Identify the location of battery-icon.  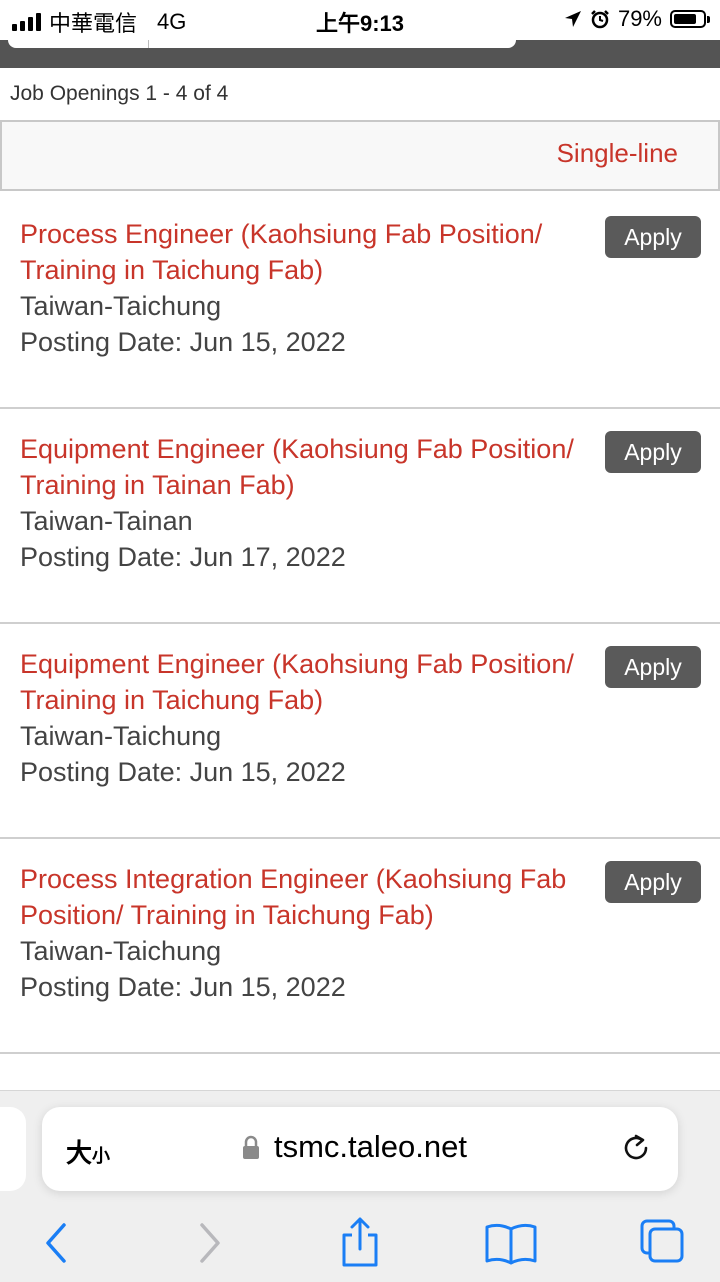
(690, 19).